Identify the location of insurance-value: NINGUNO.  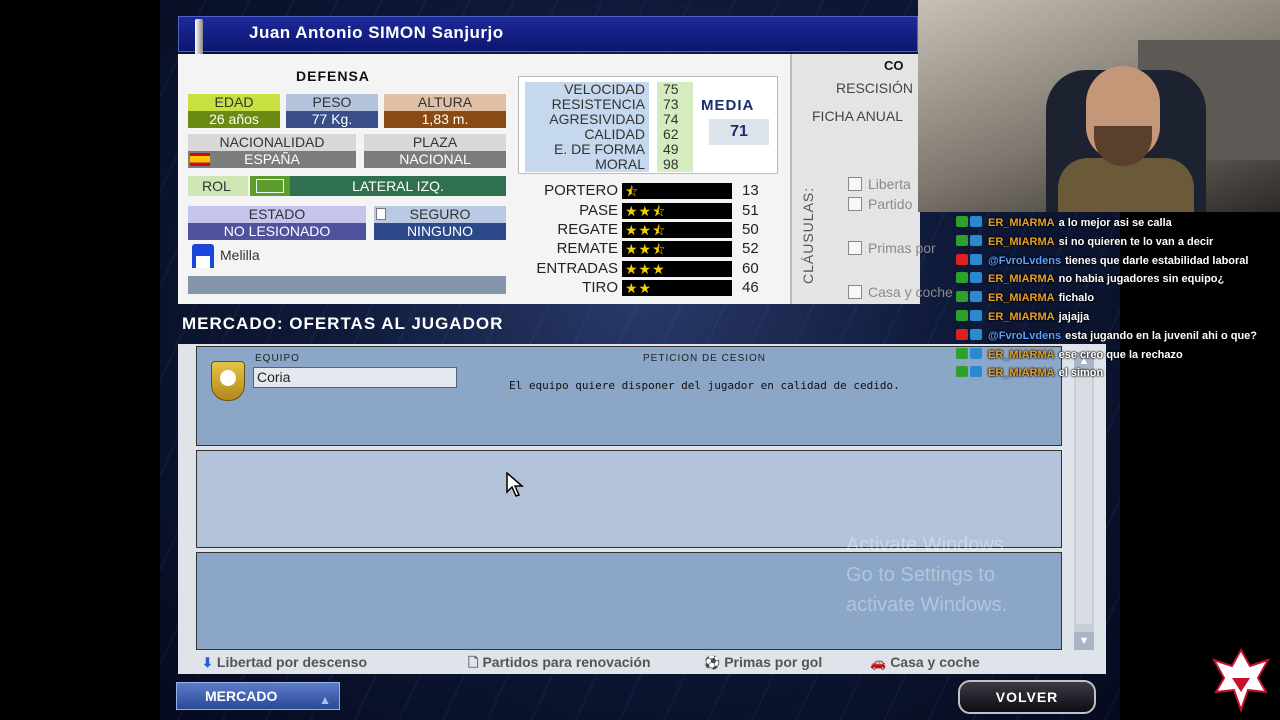
(440, 231).